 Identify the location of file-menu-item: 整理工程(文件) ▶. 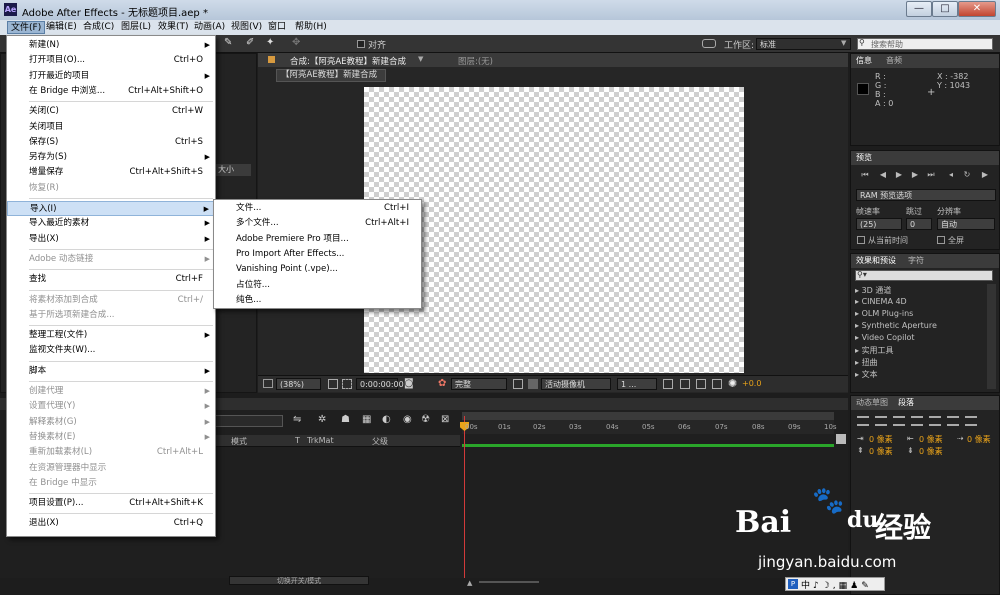
(111, 335).